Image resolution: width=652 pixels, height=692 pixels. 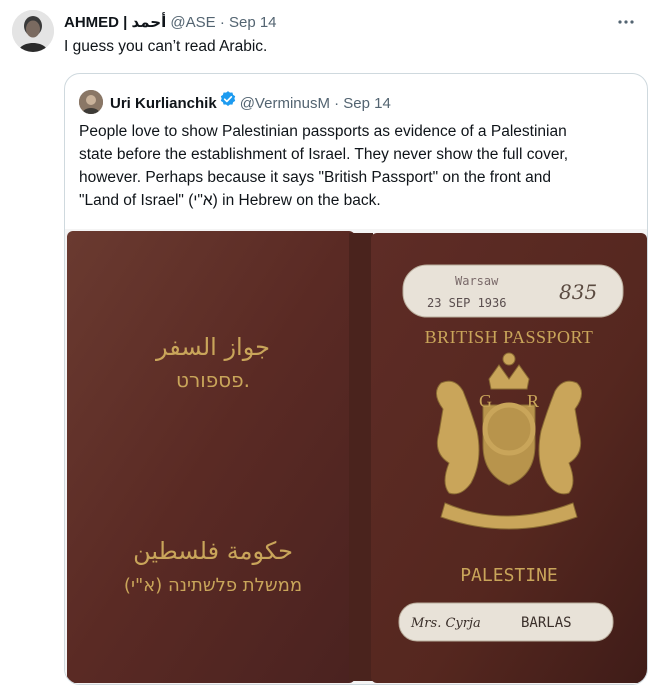 I want to click on back-arabic-bottom: حكومة فلسطين, so click(x=213, y=551).